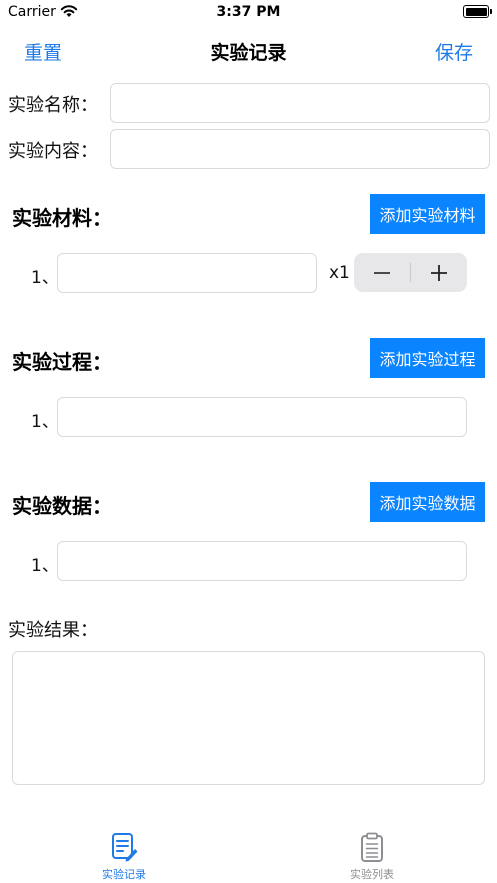  What do you see at coordinates (477, 11) in the screenshot?
I see `battery-icon` at bounding box center [477, 11].